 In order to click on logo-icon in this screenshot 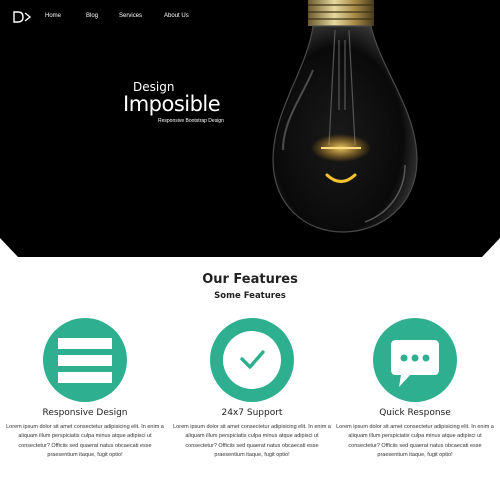, I will do `click(22, 17)`.